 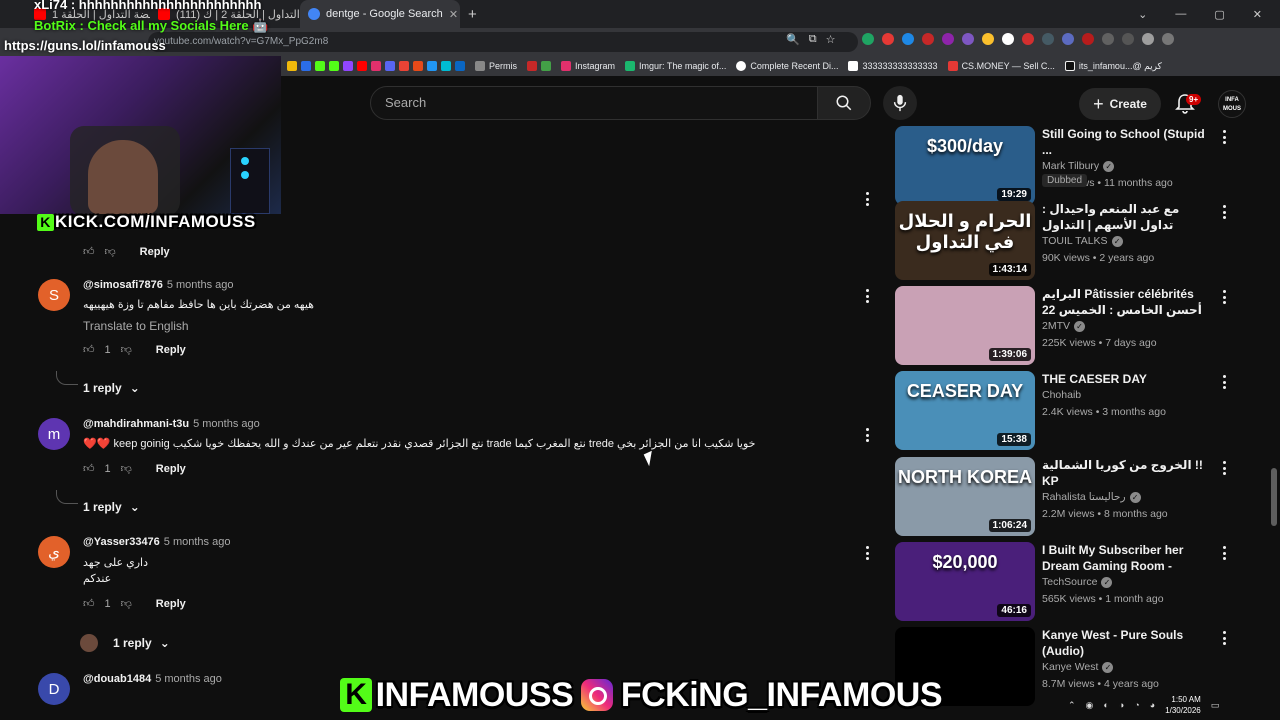 What do you see at coordinates (54, 295) in the screenshot?
I see `avatar: S` at bounding box center [54, 295].